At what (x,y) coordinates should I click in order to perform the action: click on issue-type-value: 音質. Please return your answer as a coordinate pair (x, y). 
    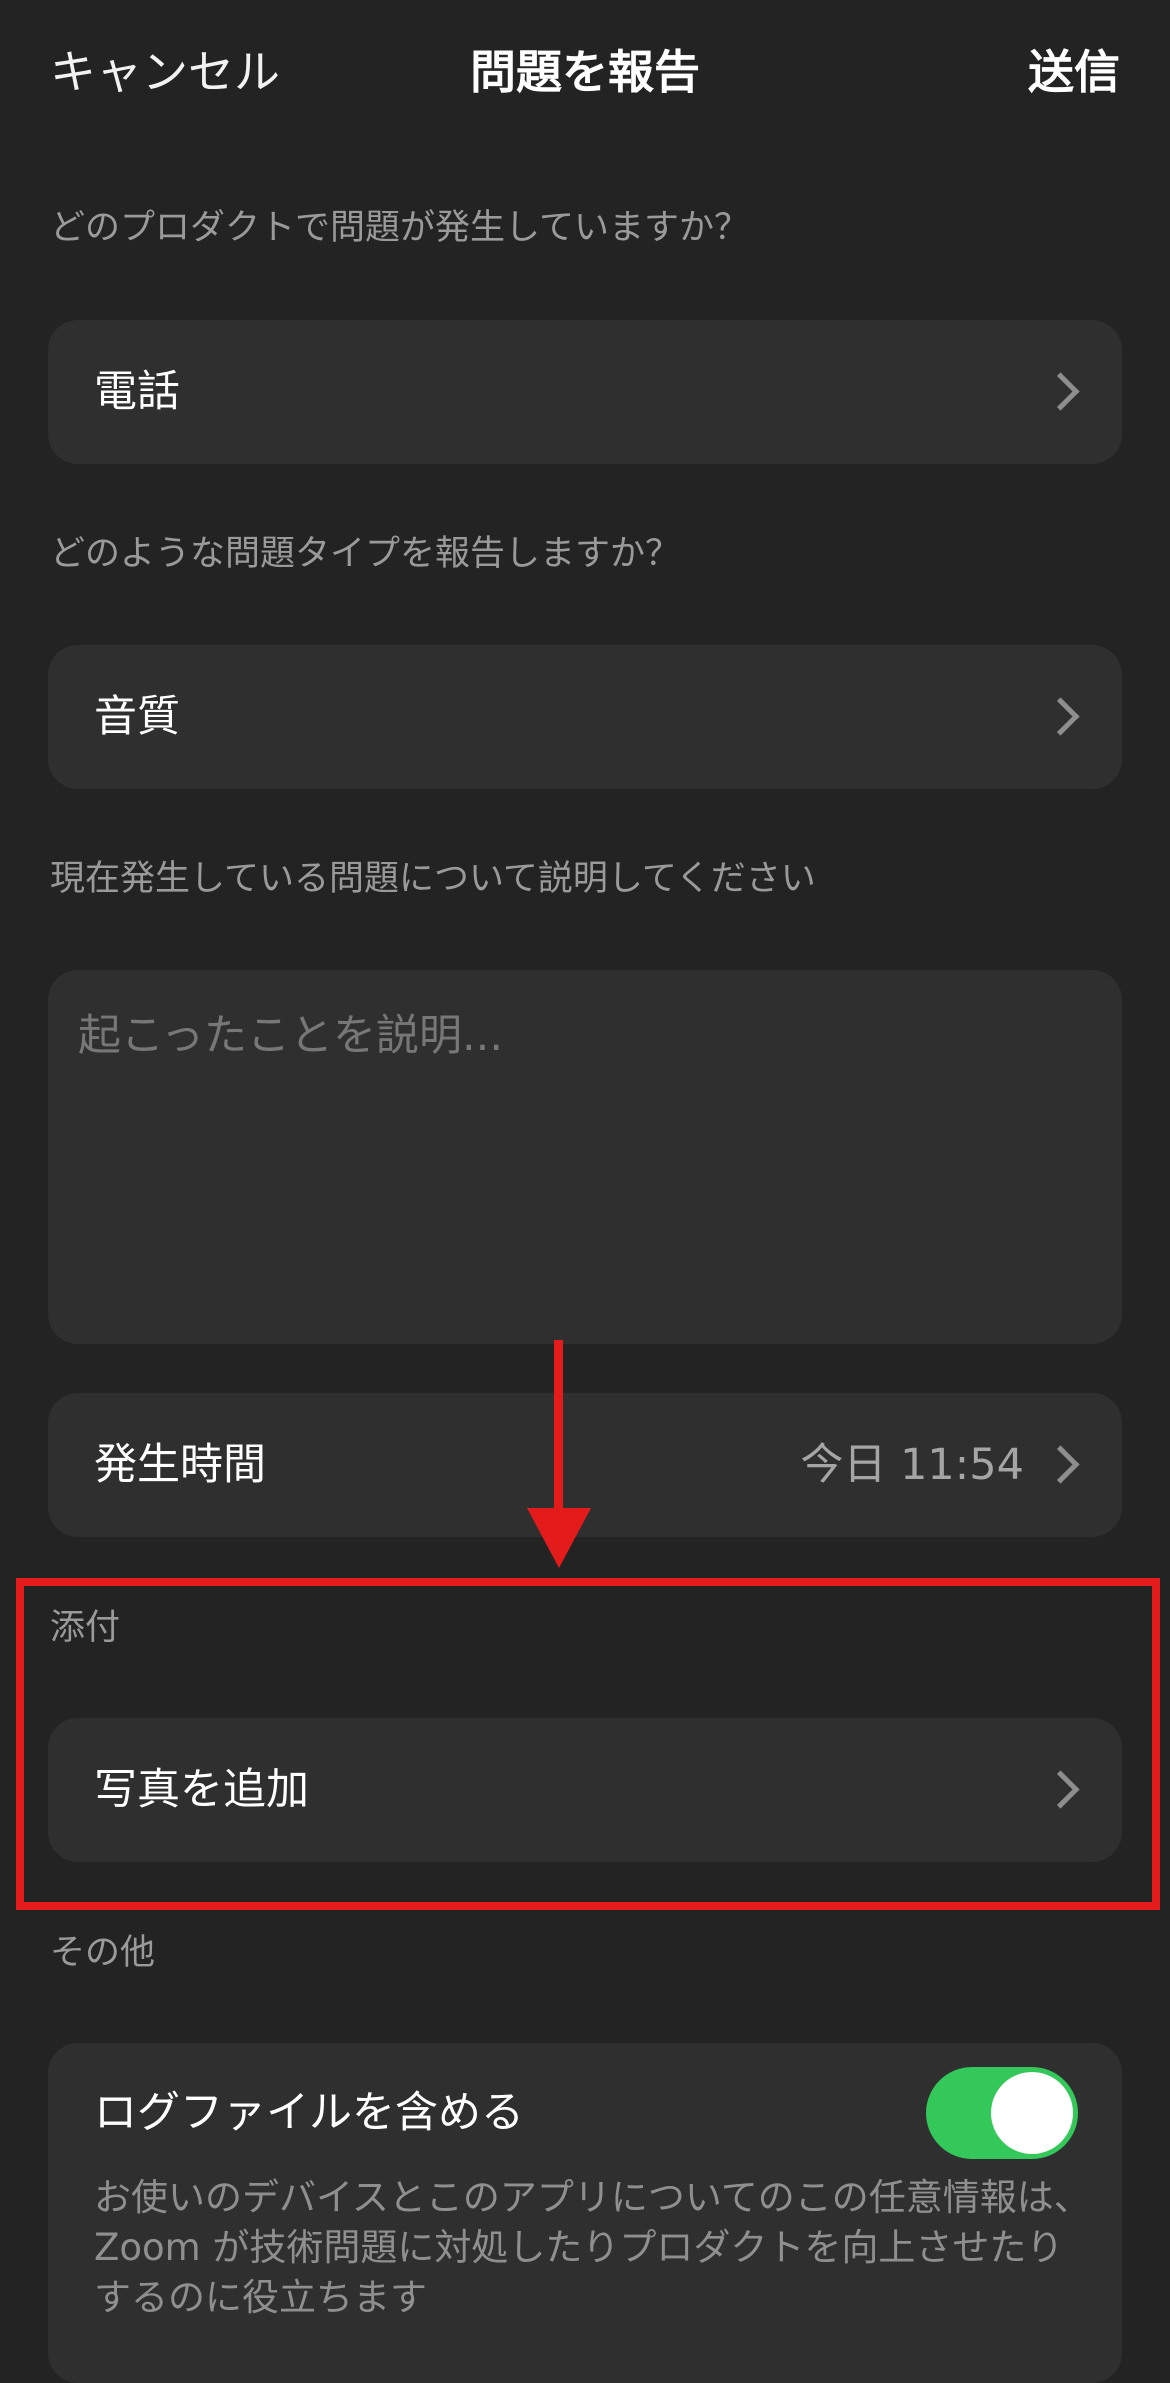
    Looking at the image, I should click on (137, 717).